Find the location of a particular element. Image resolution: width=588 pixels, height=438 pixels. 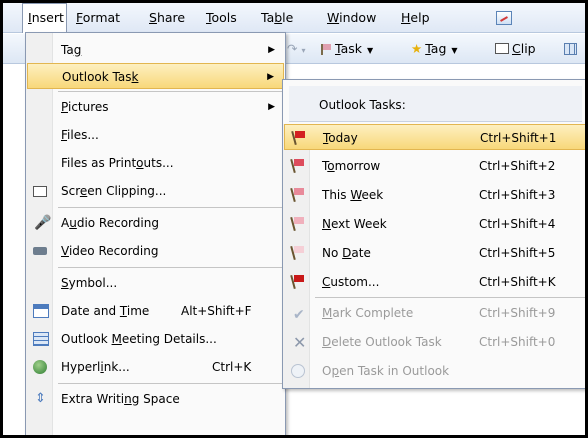

checkmark-icon: ✔ is located at coordinates (299, 315).